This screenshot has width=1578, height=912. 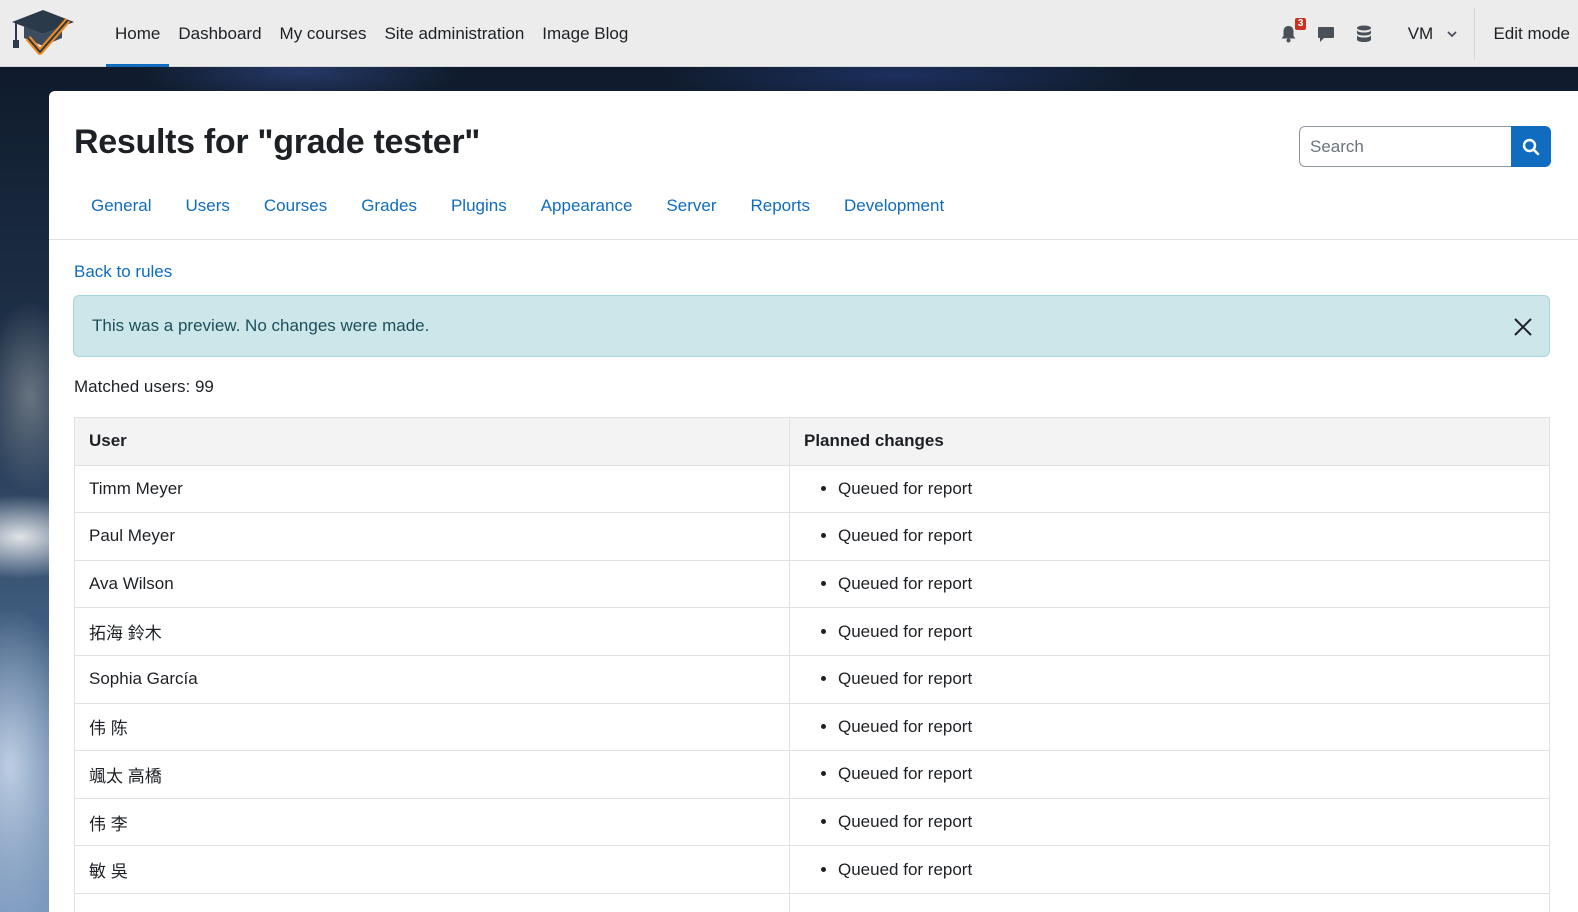 What do you see at coordinates (1531, 34) in the screenshot?
I see `edit-mode-toggle: Edit mode` at bounding box center [1531, 34].